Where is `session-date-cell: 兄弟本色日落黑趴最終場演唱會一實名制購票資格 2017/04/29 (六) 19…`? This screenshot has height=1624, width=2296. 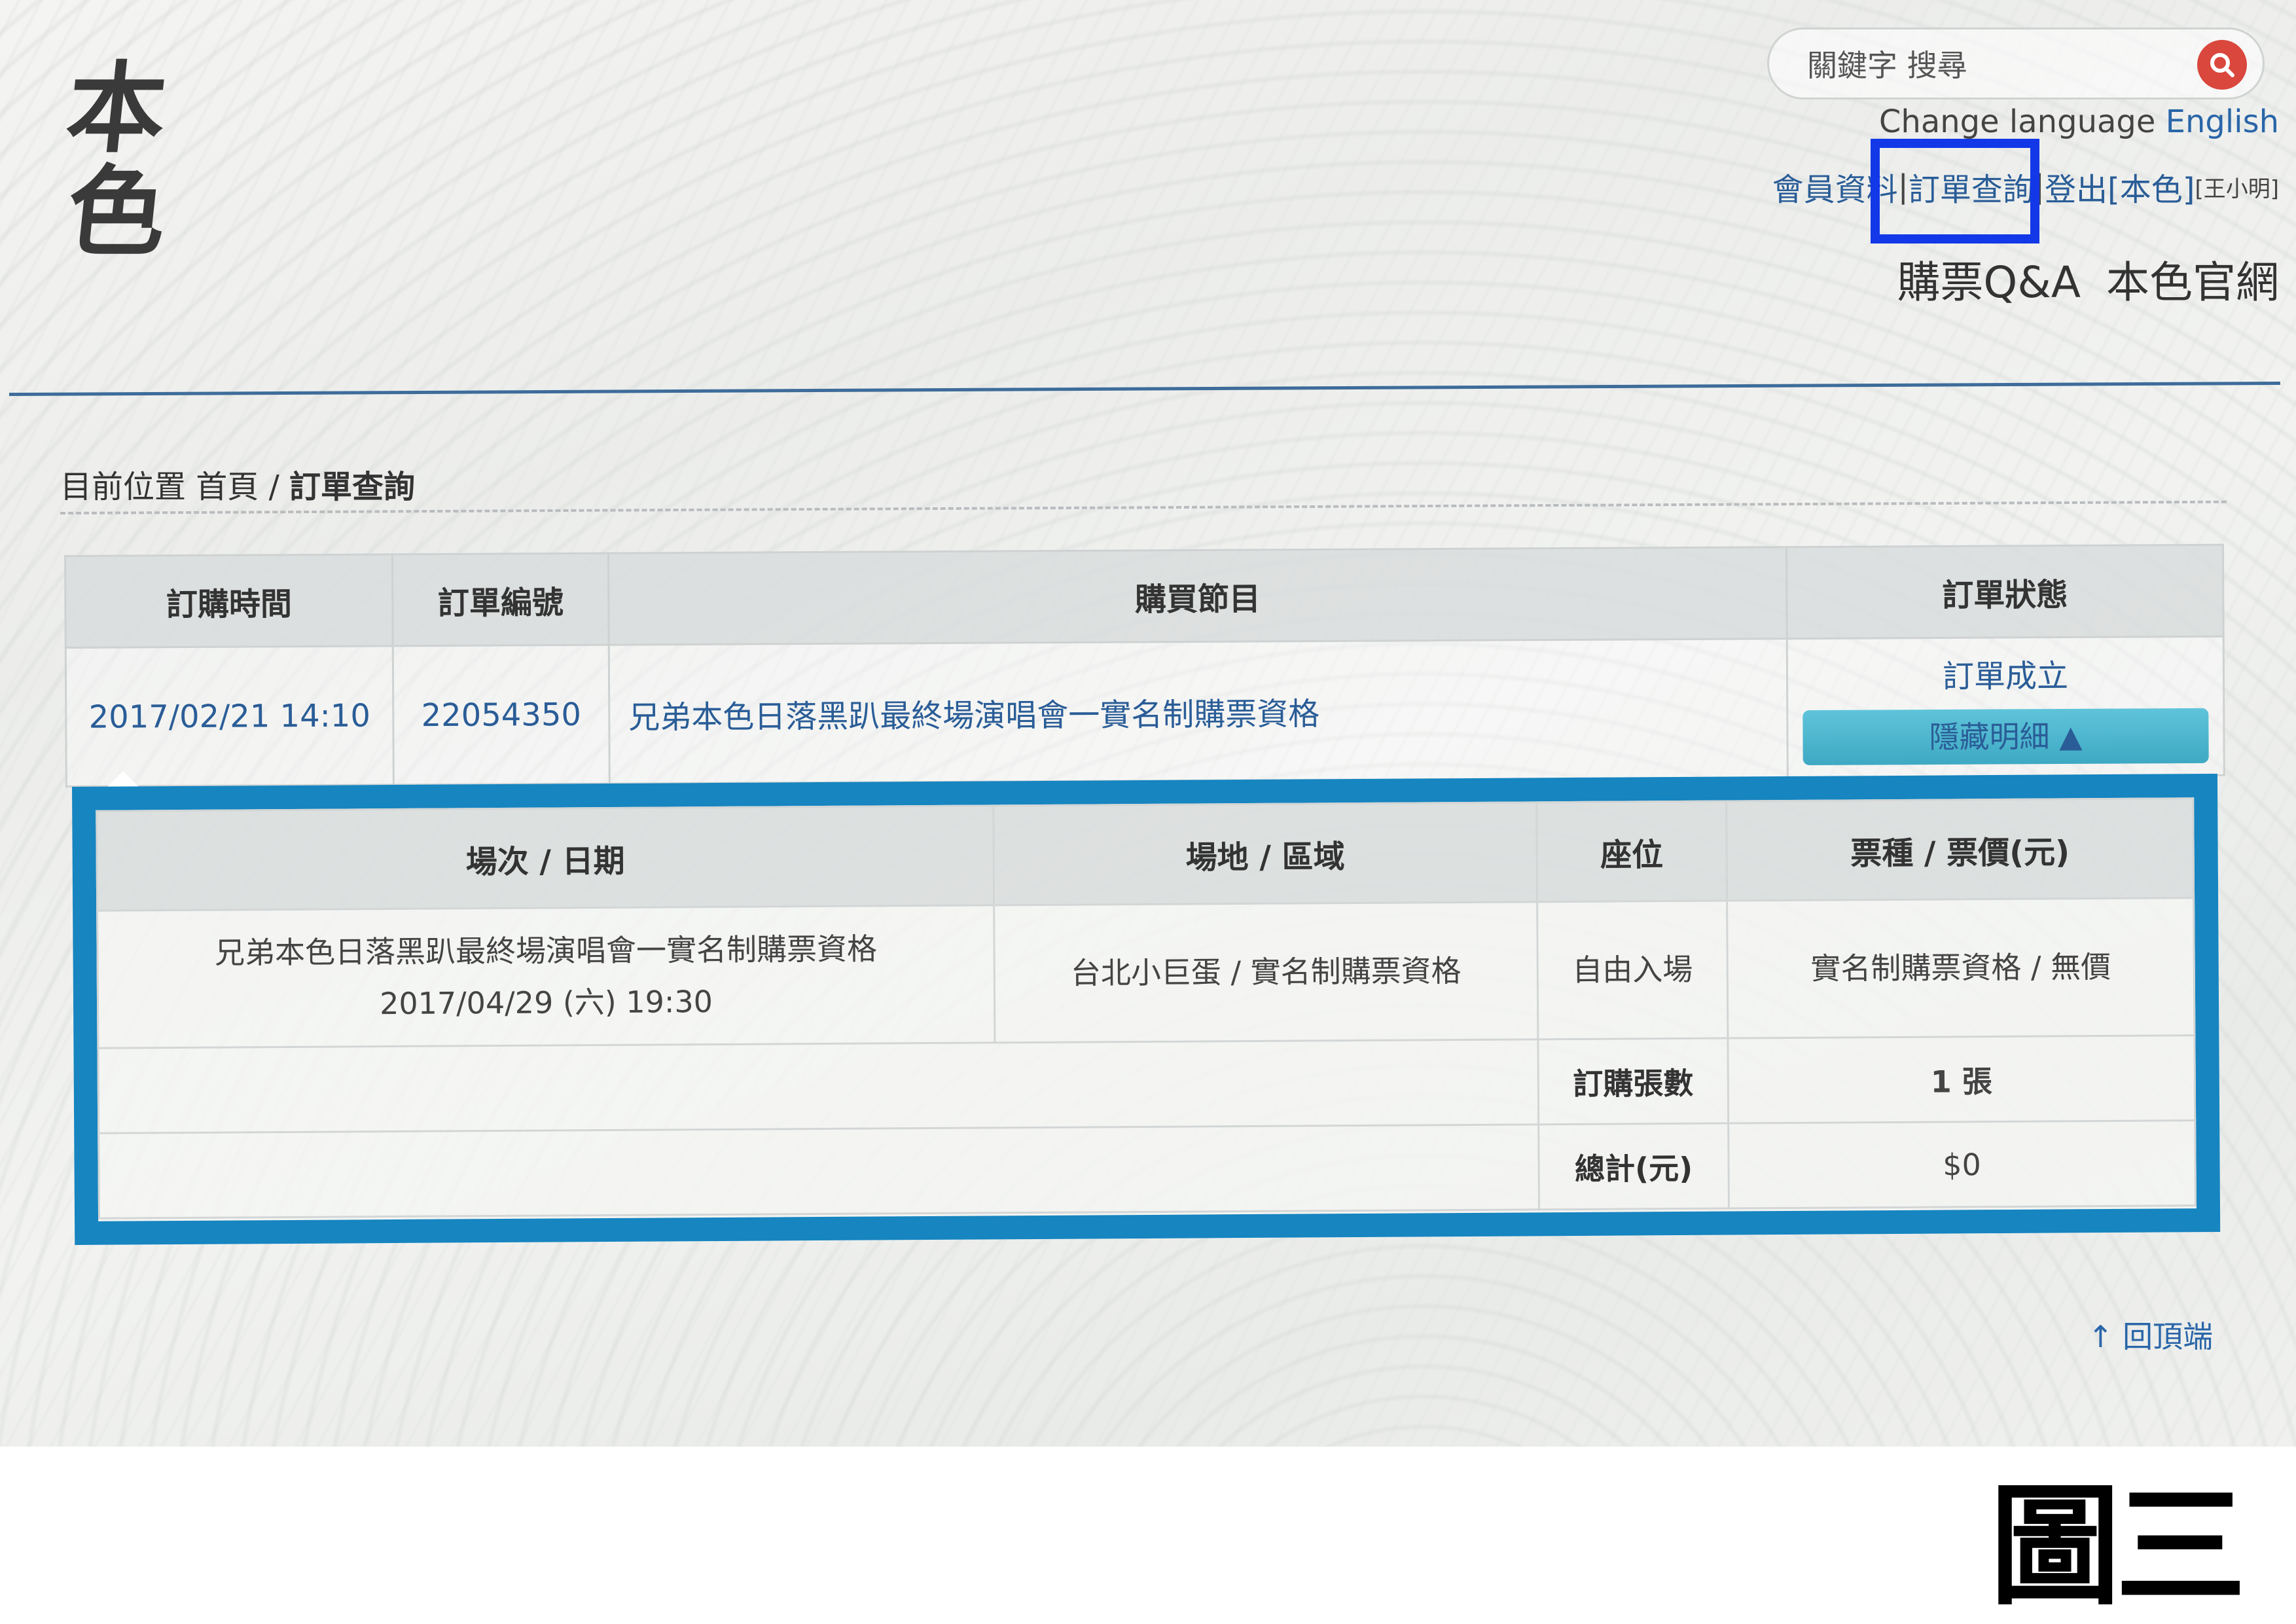
session-date-cell: 兄弟本色日落黑趴最終場演唱會一實名制購票資格 2017/04/29 (六) 19… is located at coordinates (546, 977).